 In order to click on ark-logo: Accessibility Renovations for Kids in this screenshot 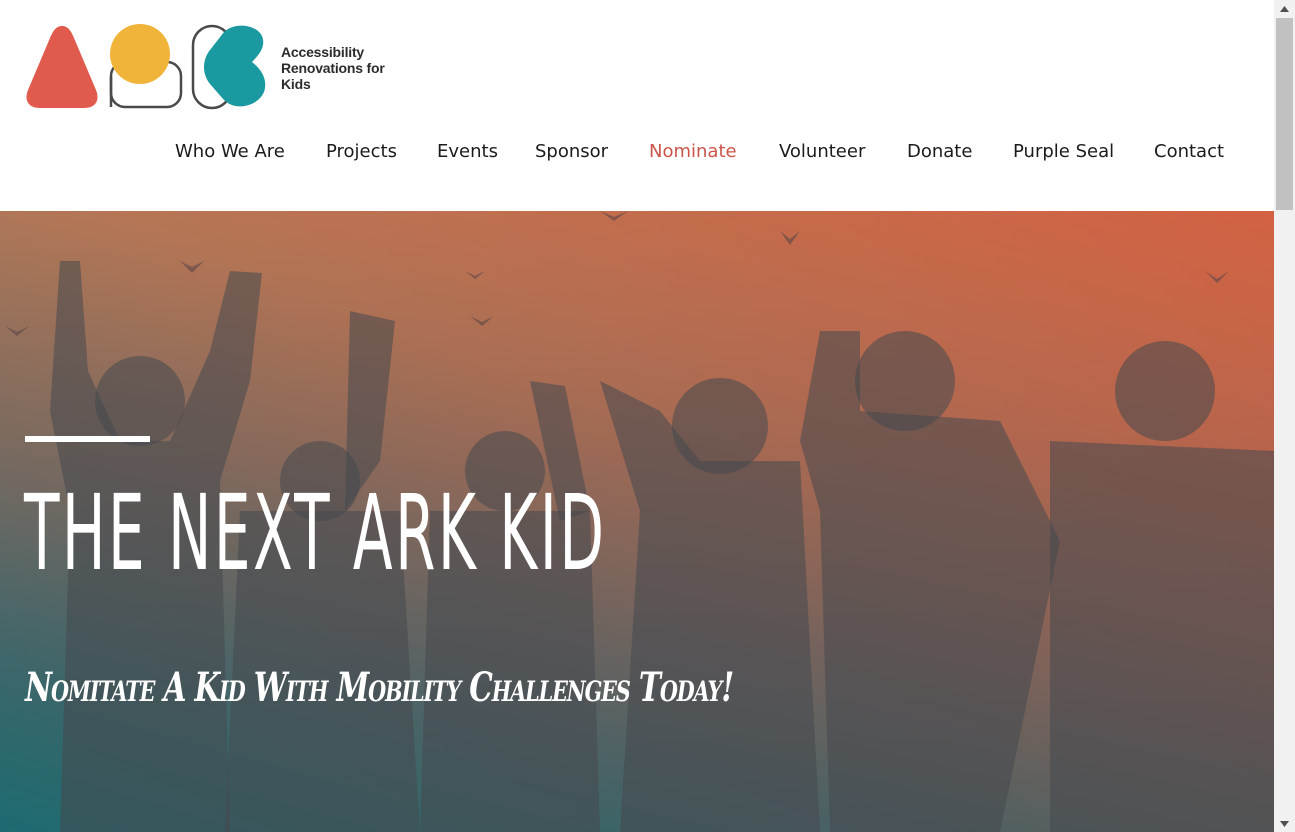, I will do `click(214, 67)`.